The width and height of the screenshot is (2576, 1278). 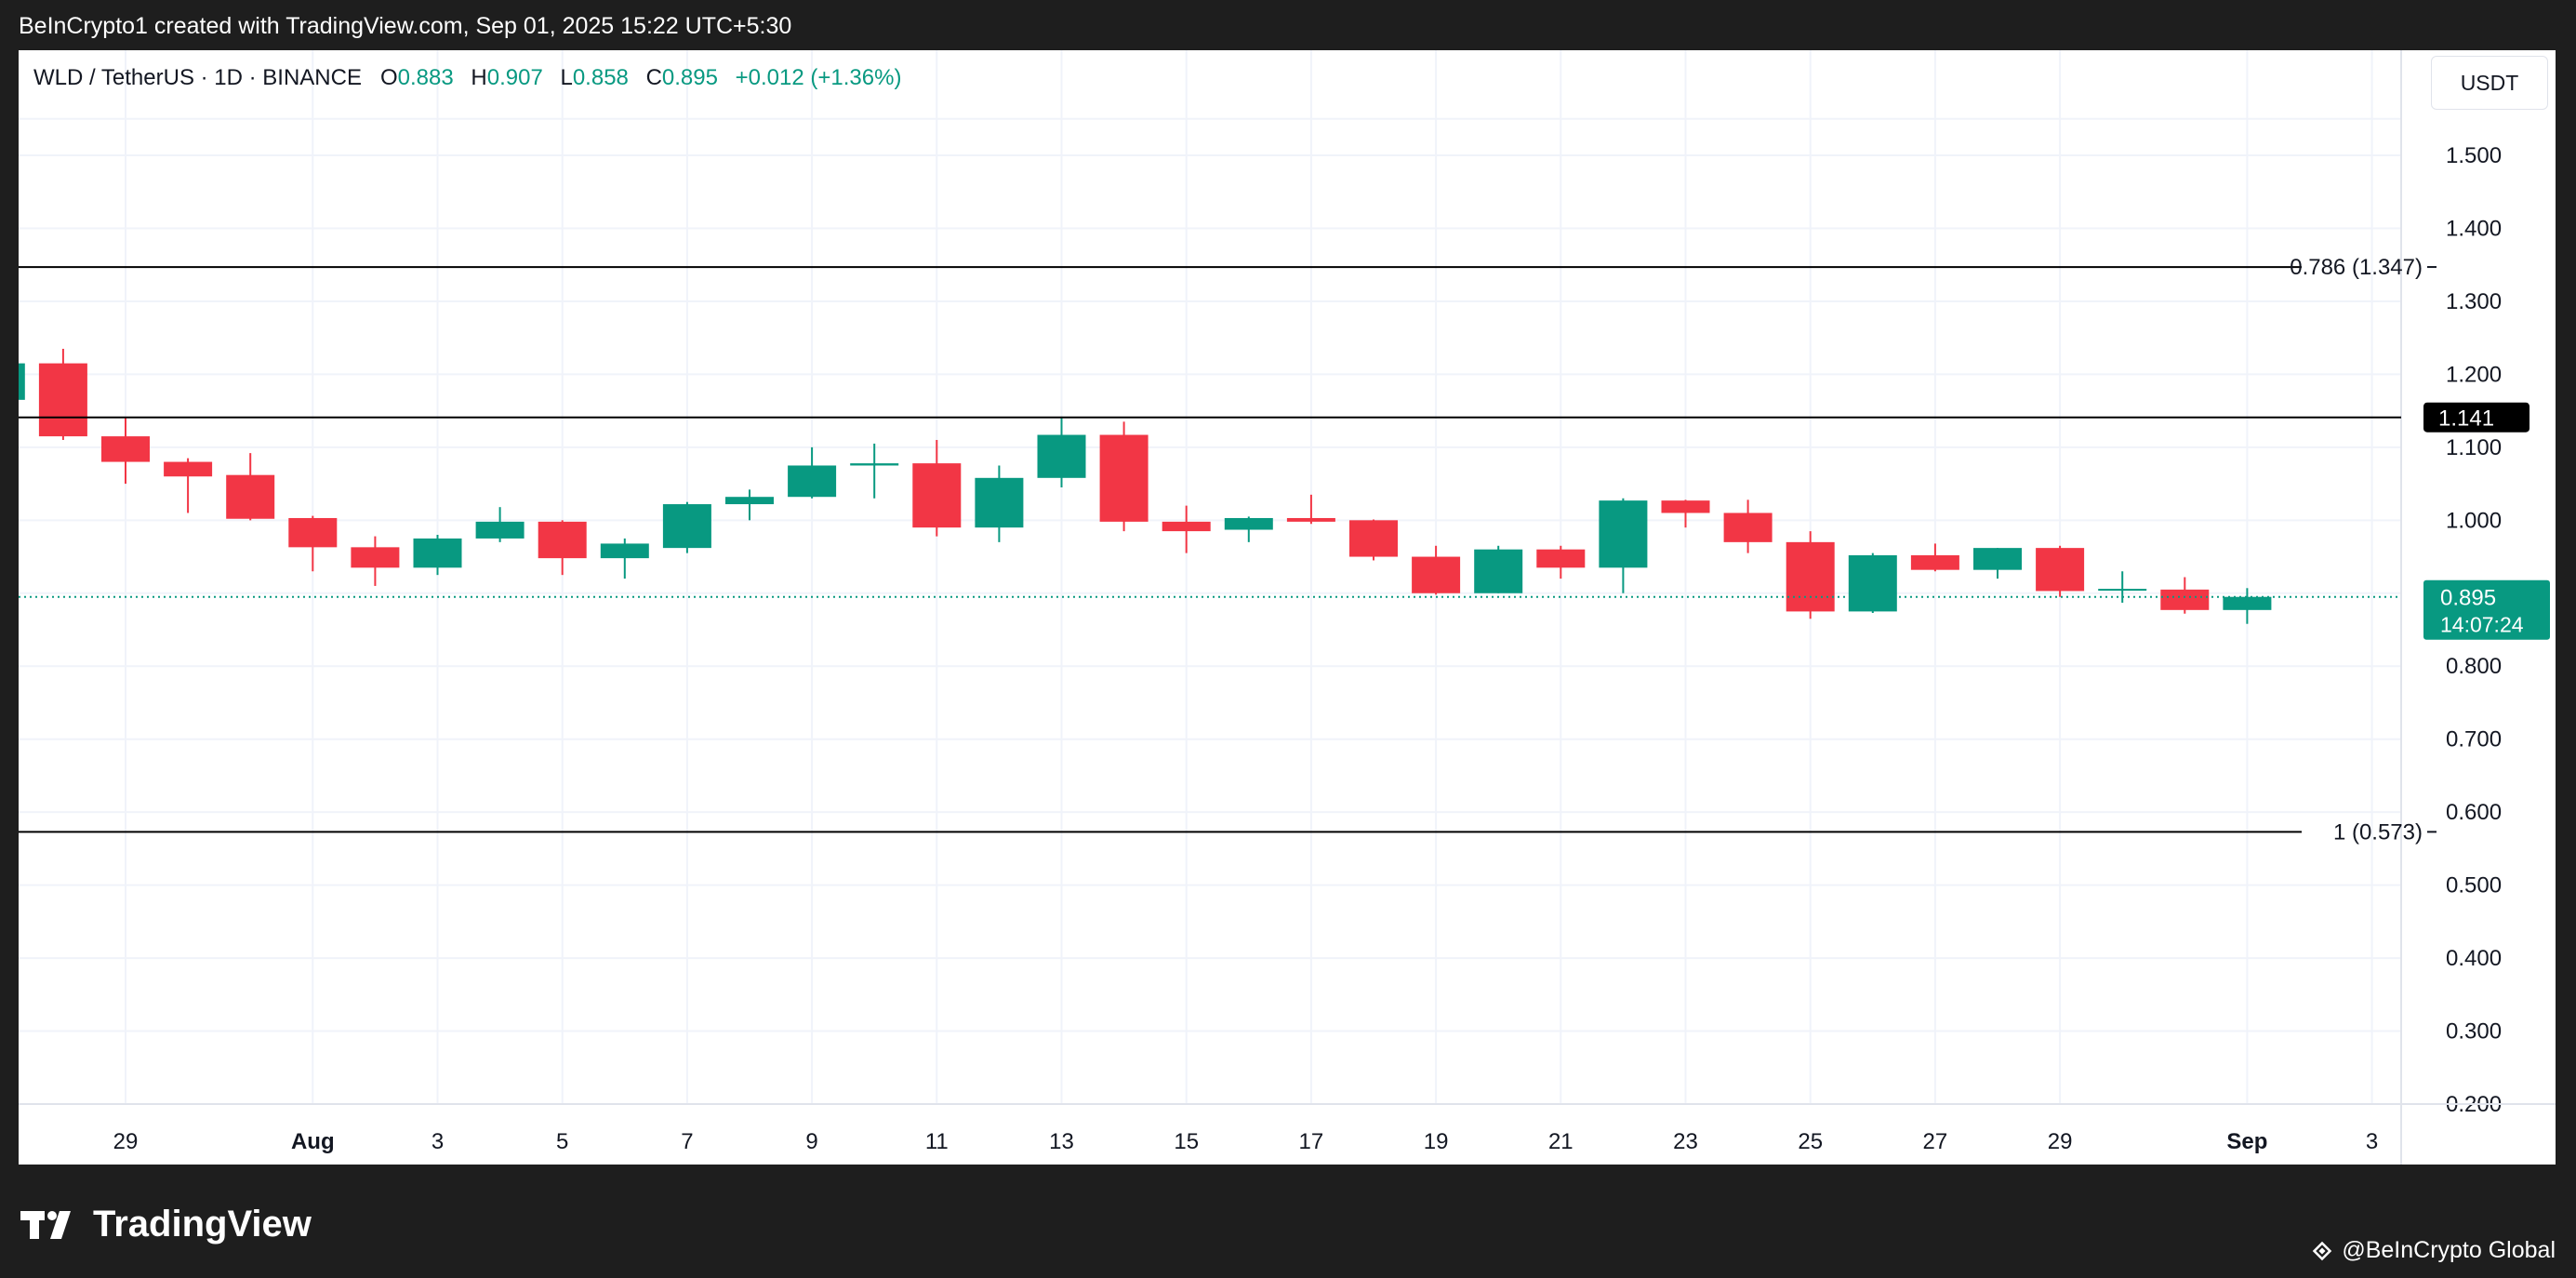 I want to click on x-tick-label: 9, so click(x=811, y=1141).